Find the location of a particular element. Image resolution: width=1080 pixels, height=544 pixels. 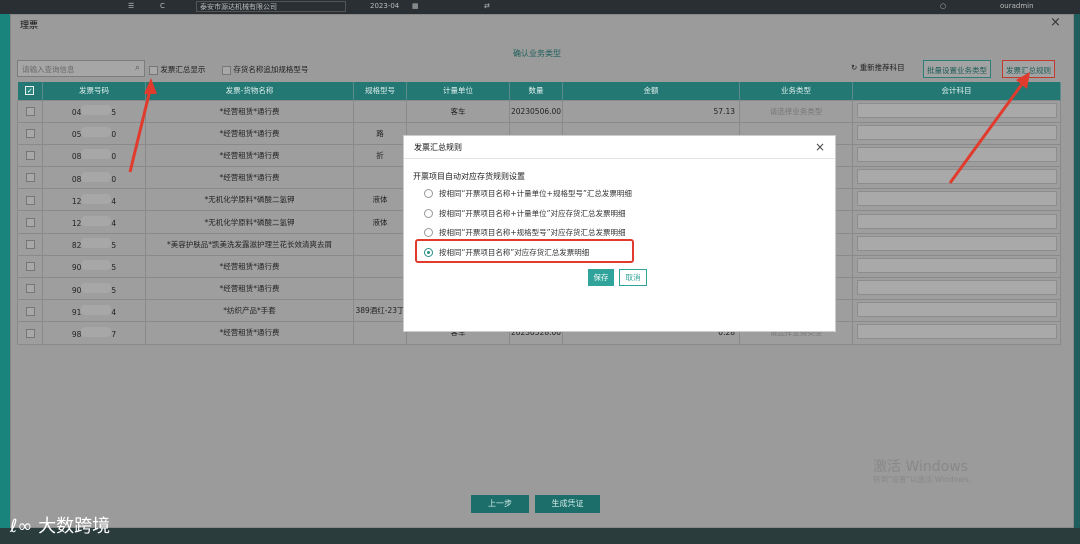

arrow-left is located at coordinates (142, 125).